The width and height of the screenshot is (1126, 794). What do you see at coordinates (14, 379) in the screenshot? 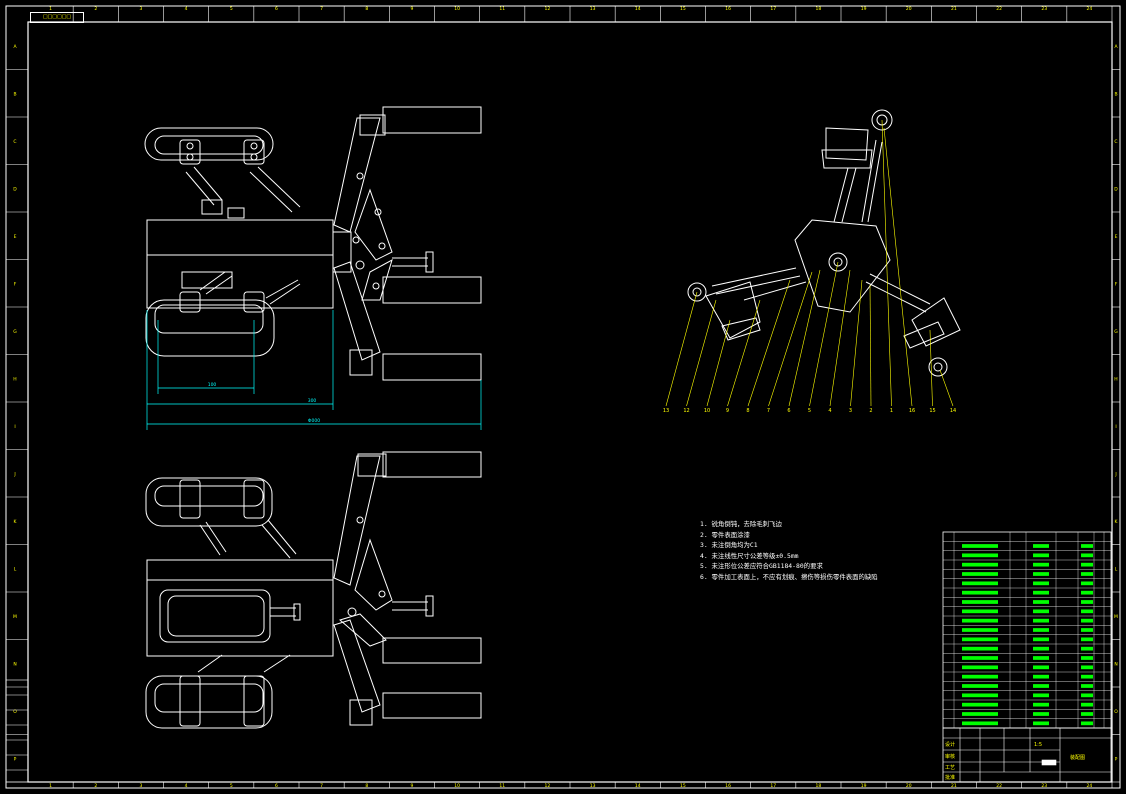
I see `row-label: H` at bounding box center [14, 379].